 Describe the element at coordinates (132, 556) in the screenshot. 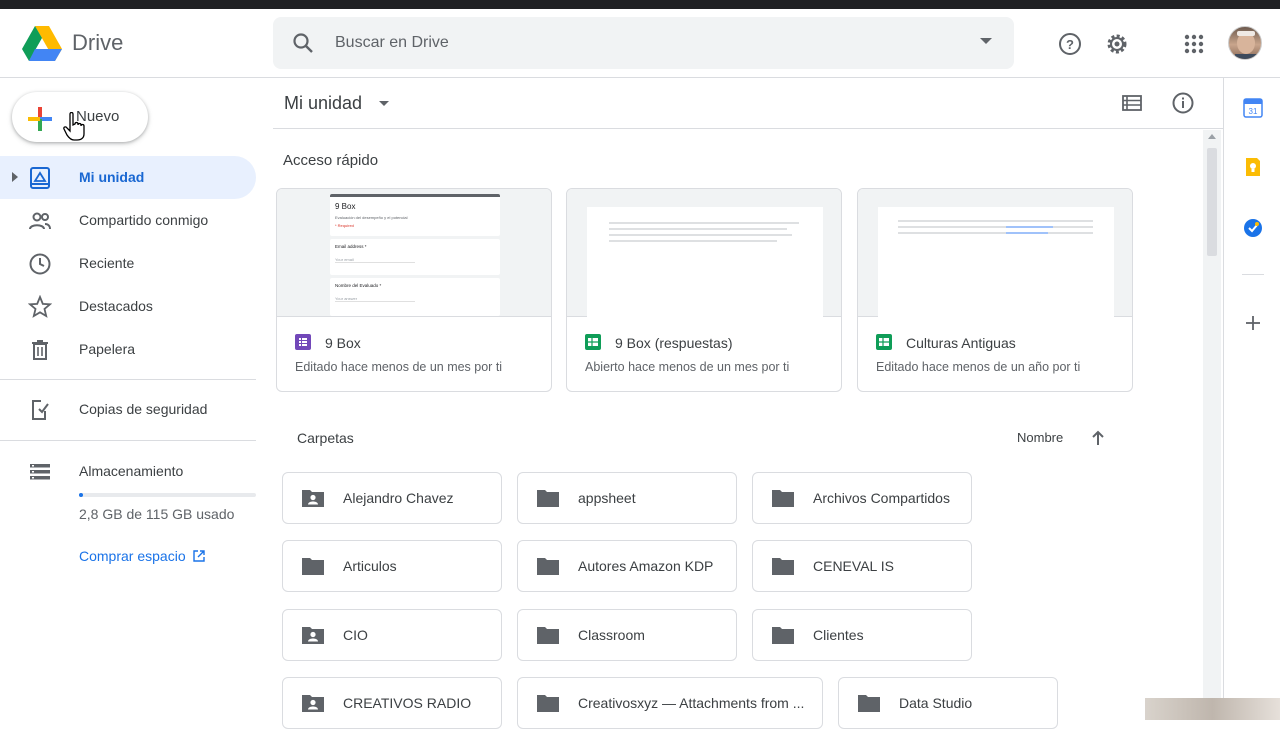

I see `buy-storage-label: Comprar espacio` at that location.